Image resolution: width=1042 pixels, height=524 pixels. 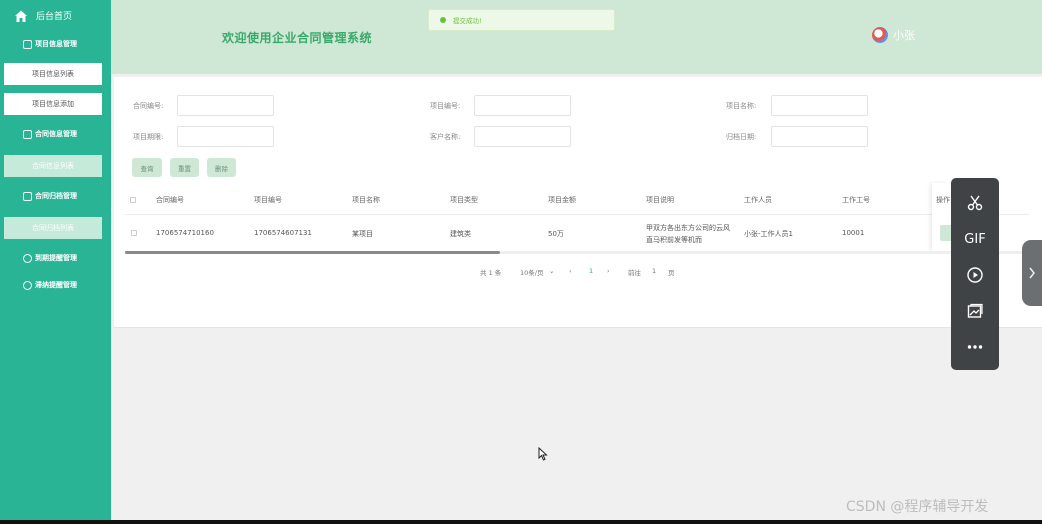 I want to click on project-name-input, so click(x=819, y=105).